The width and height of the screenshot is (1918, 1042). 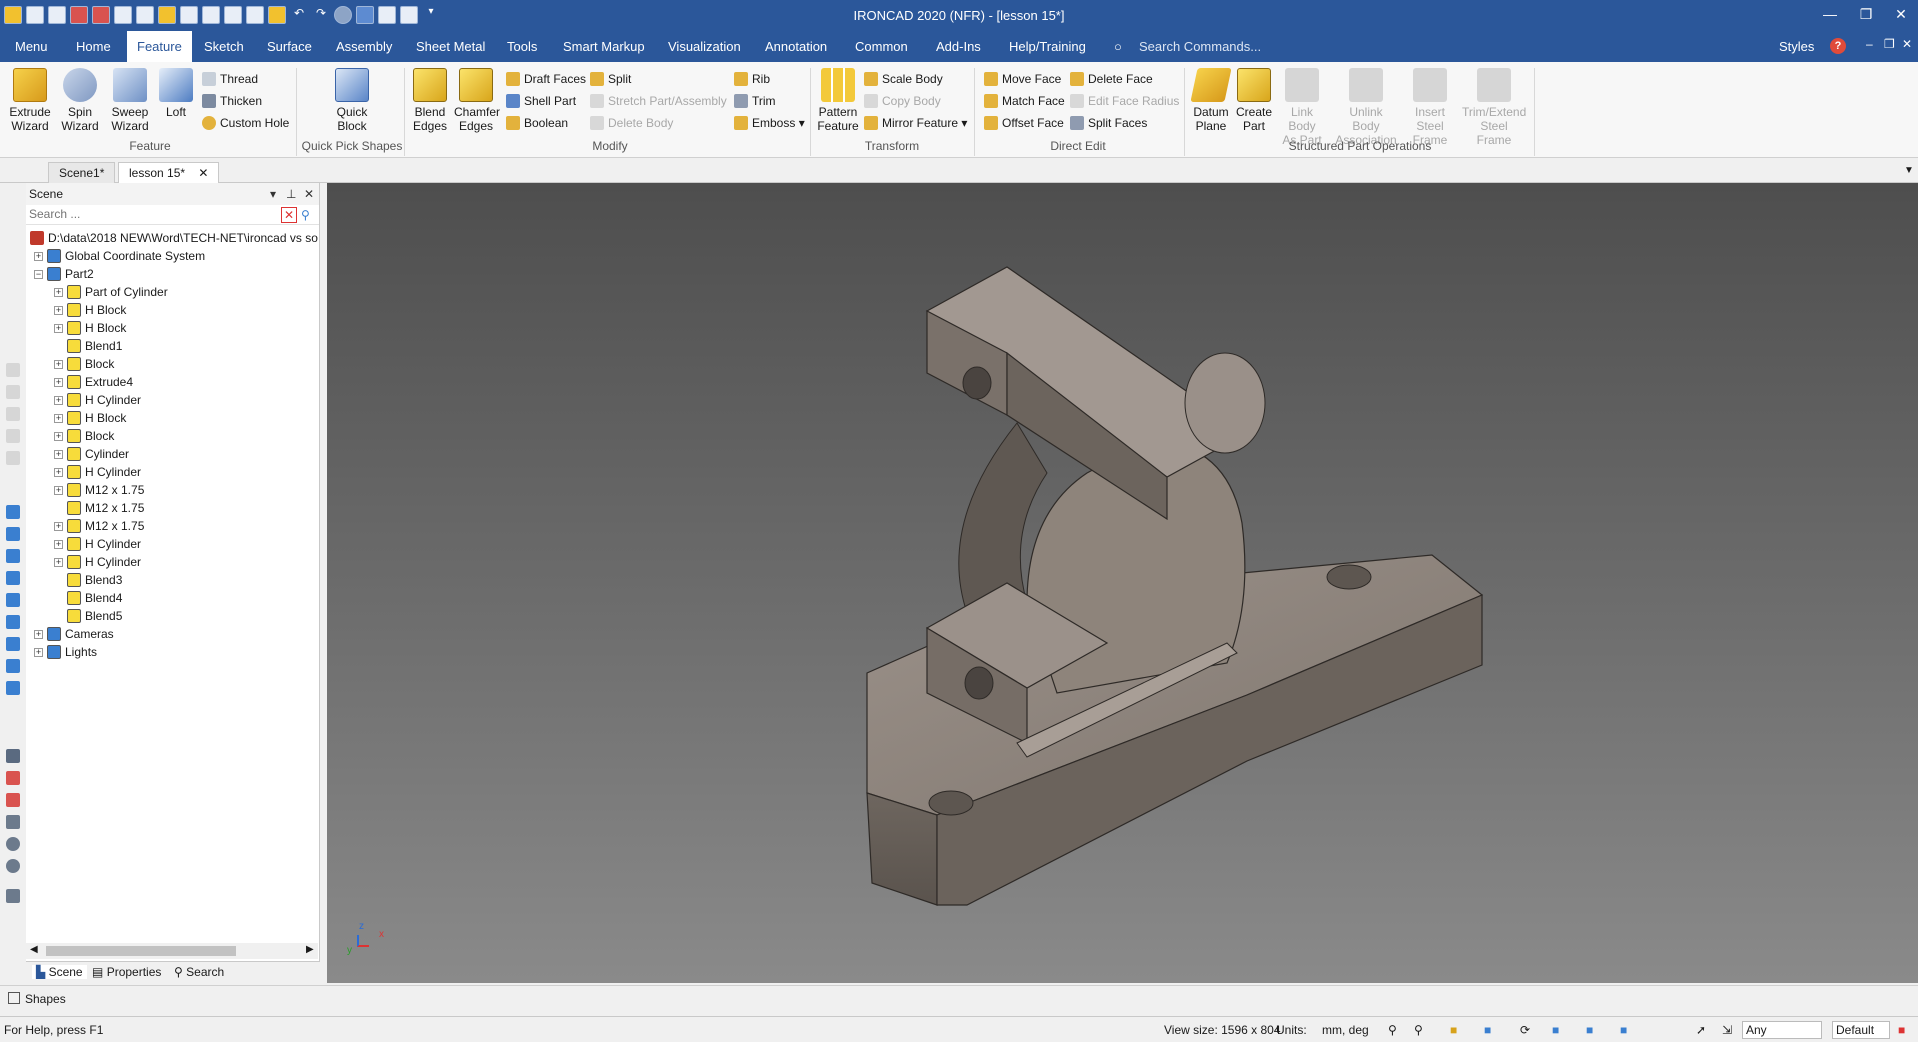 What do you see at coordinates (309, 194) in the screenshot?
I see `panel-close-icon: ✕` at bounding box center [309, 194].